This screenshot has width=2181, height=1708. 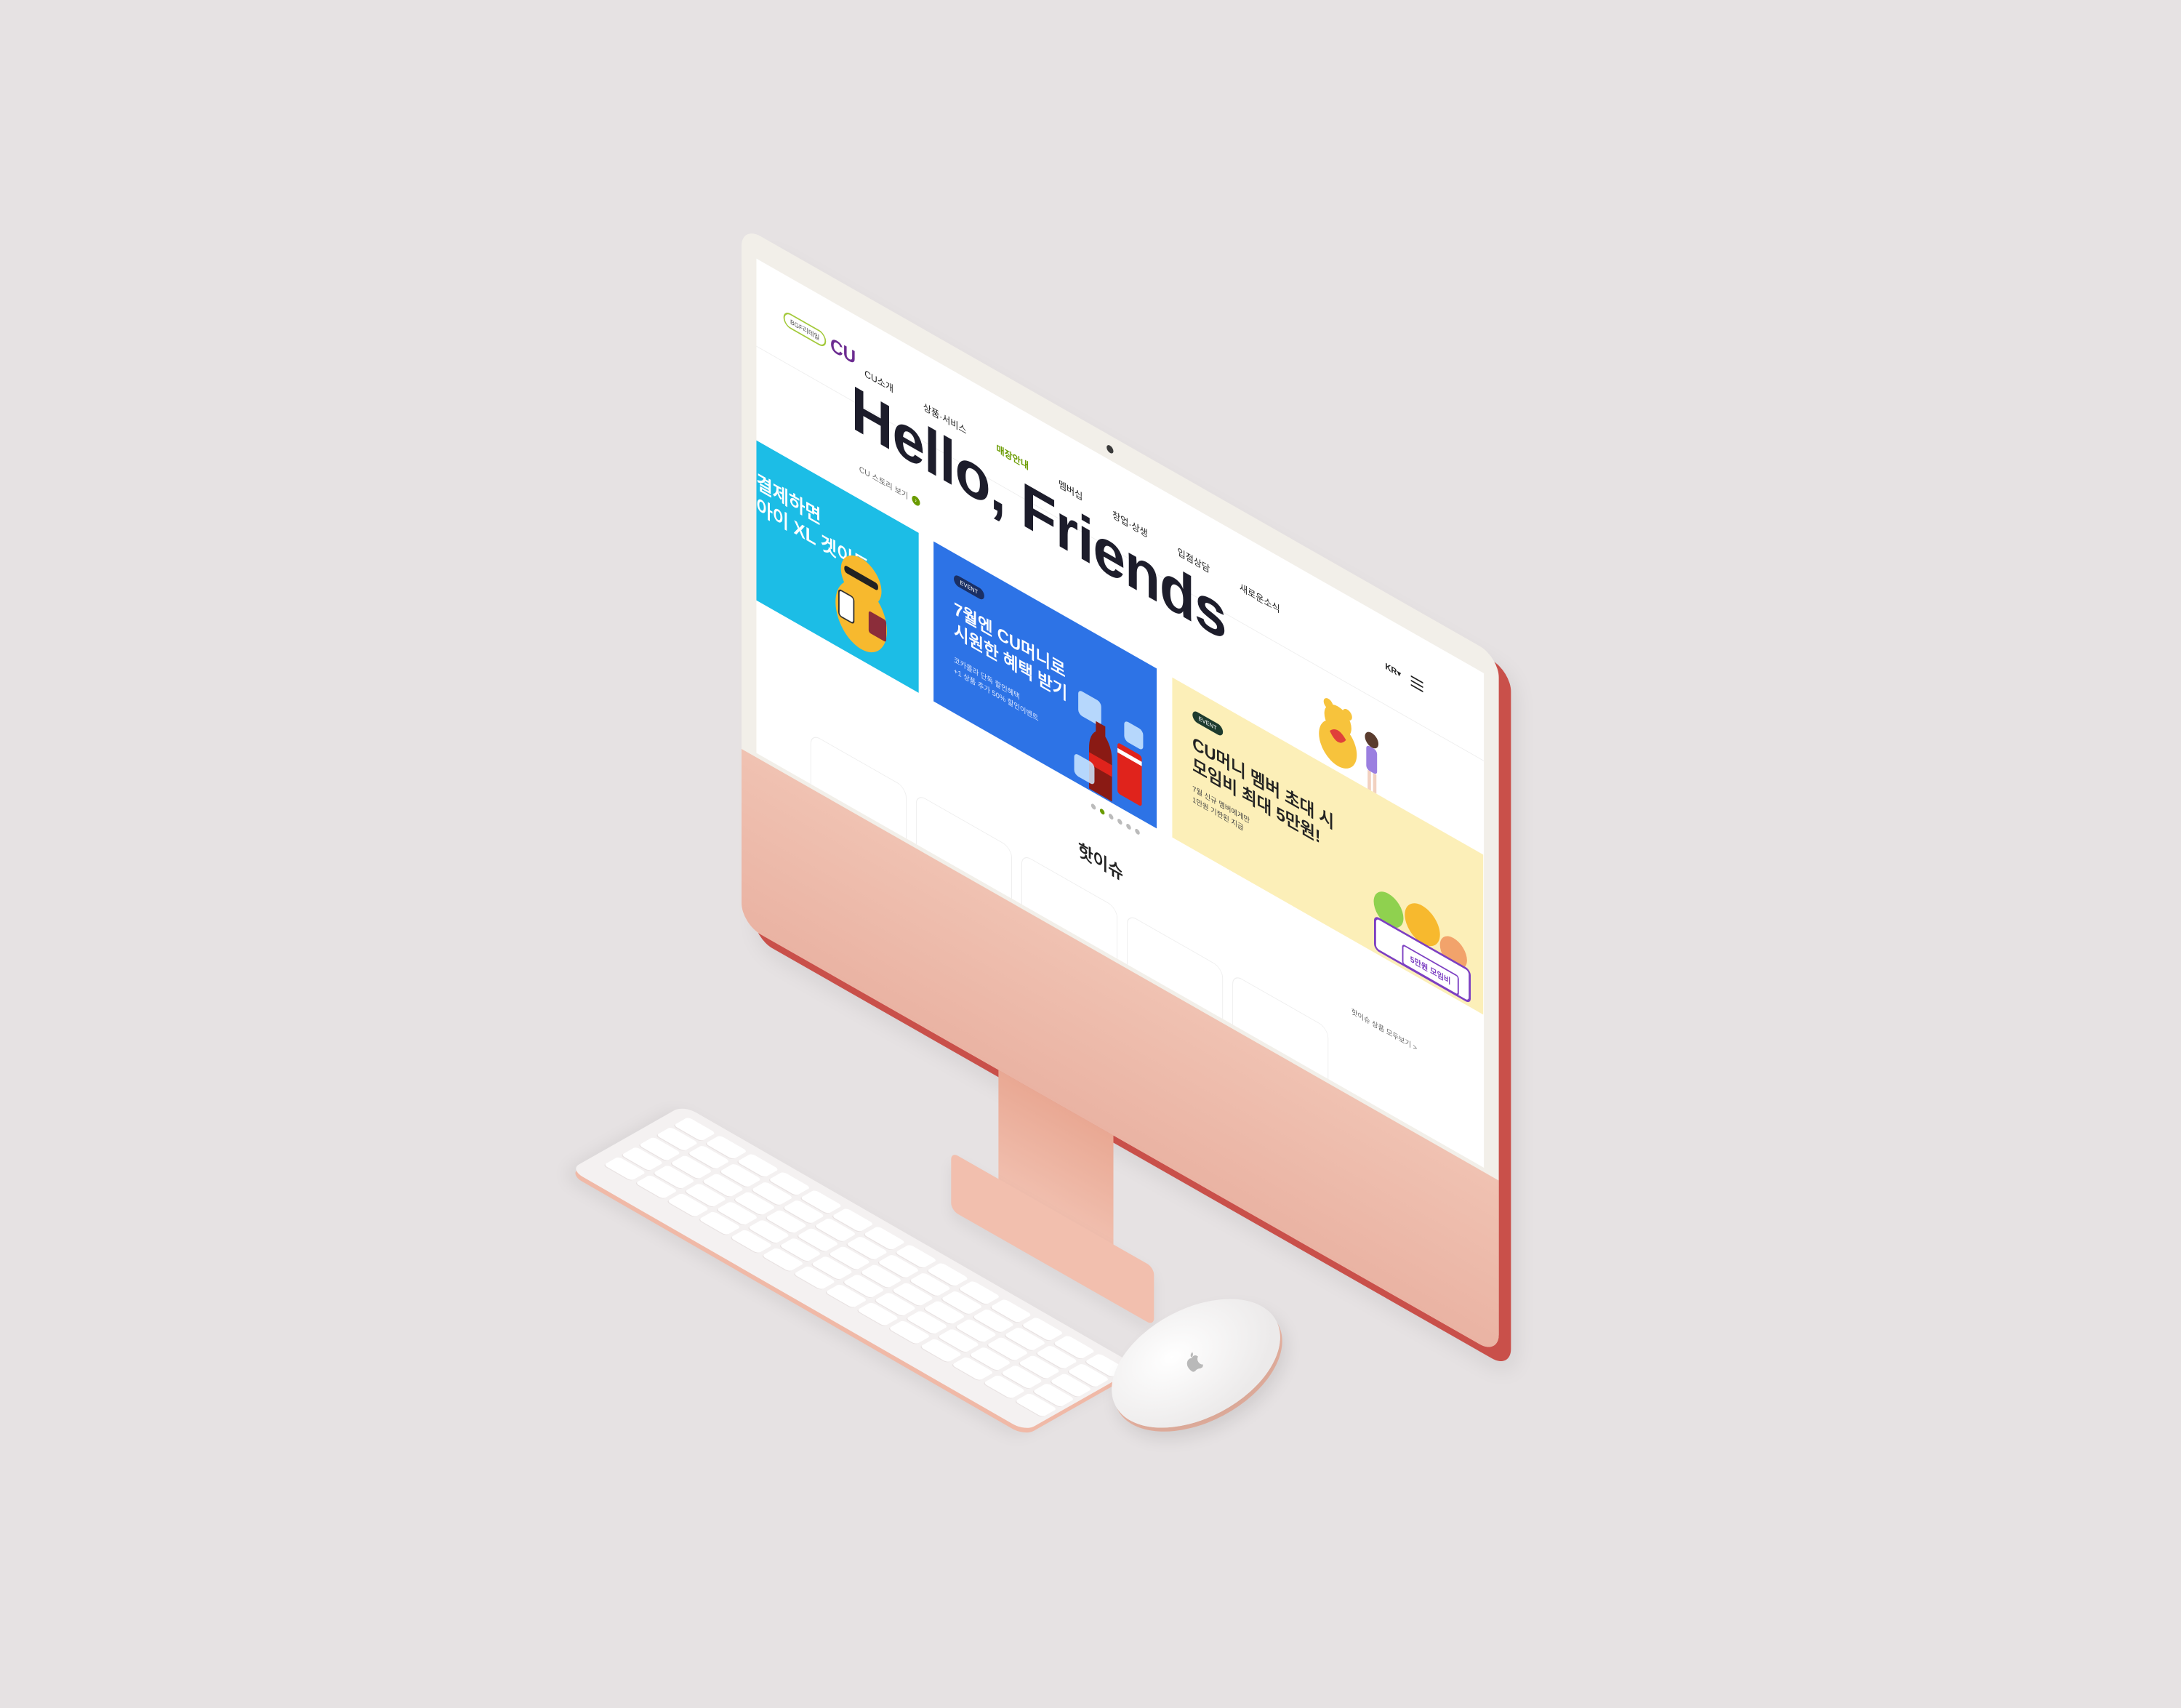 What do you see at coordinates (1109, 748) in the screenshot?
I see `cola-bottles-illustration` at bounding box center [1109, 748].